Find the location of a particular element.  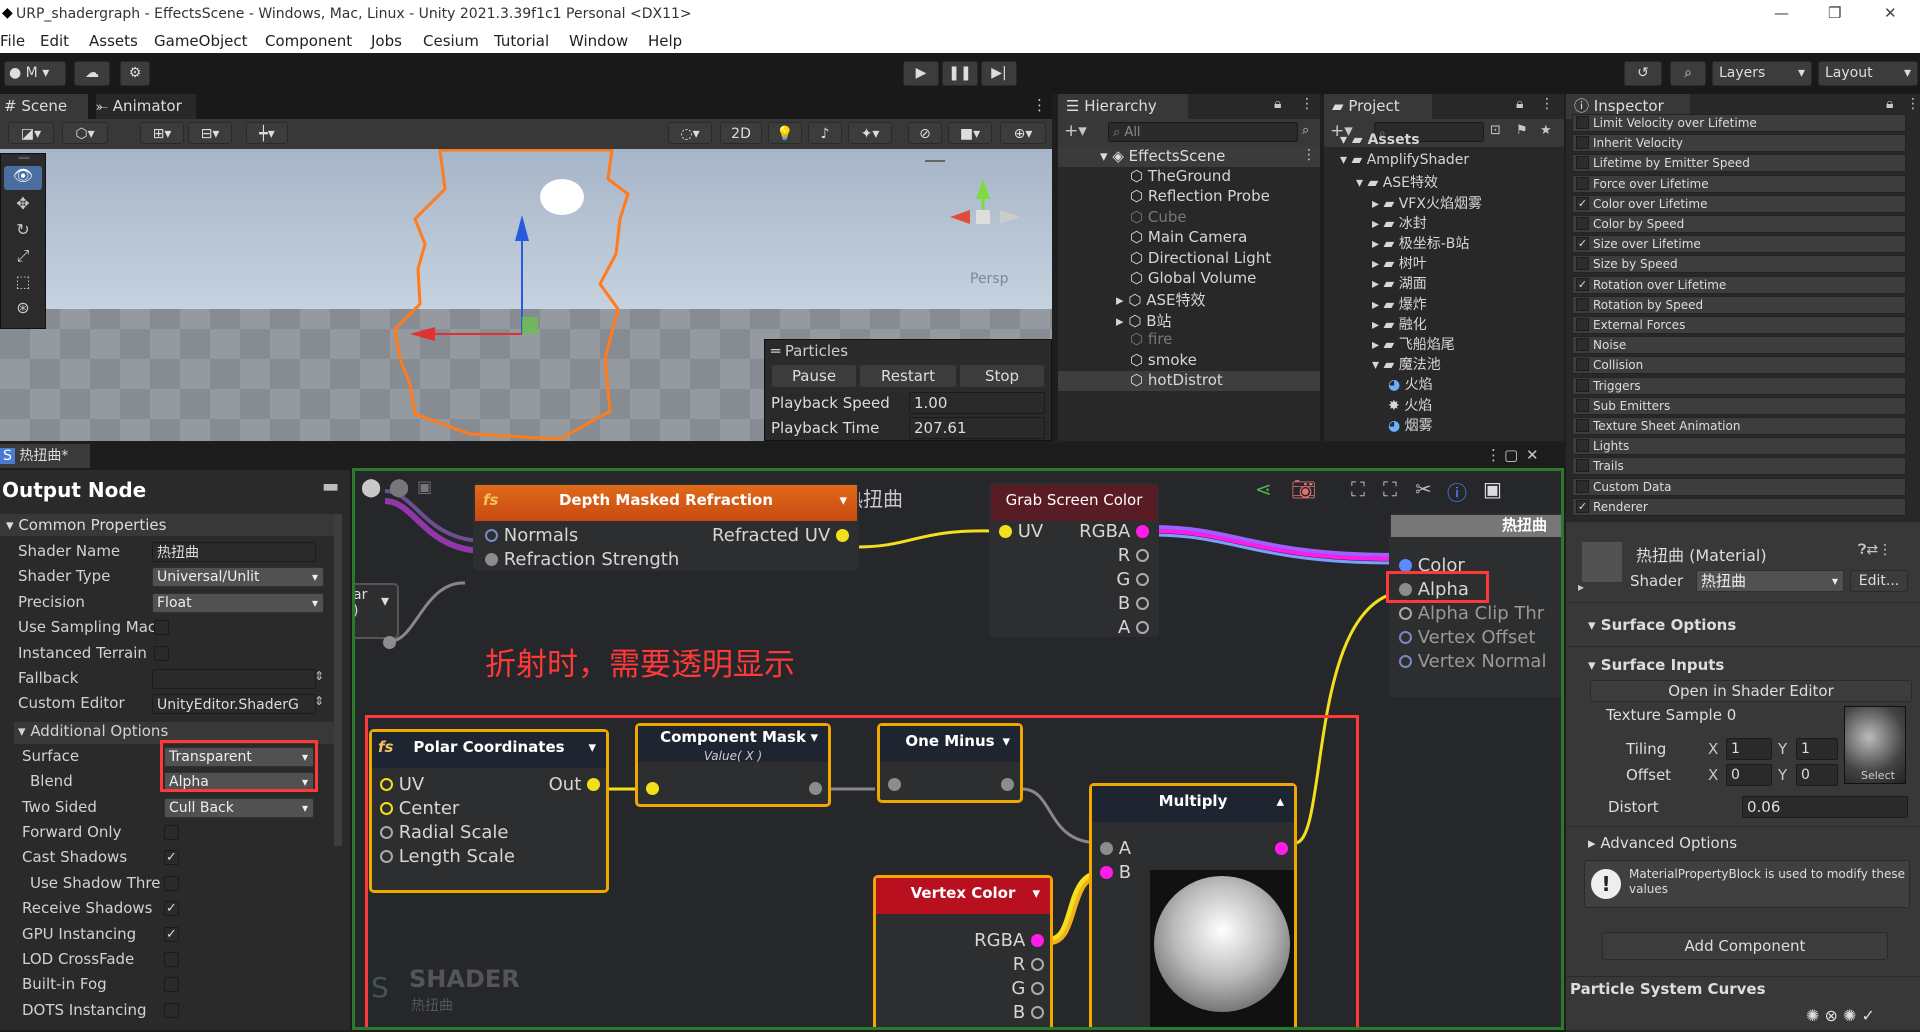

menu-cesium: Cesium is located at coordinates (451, 41).